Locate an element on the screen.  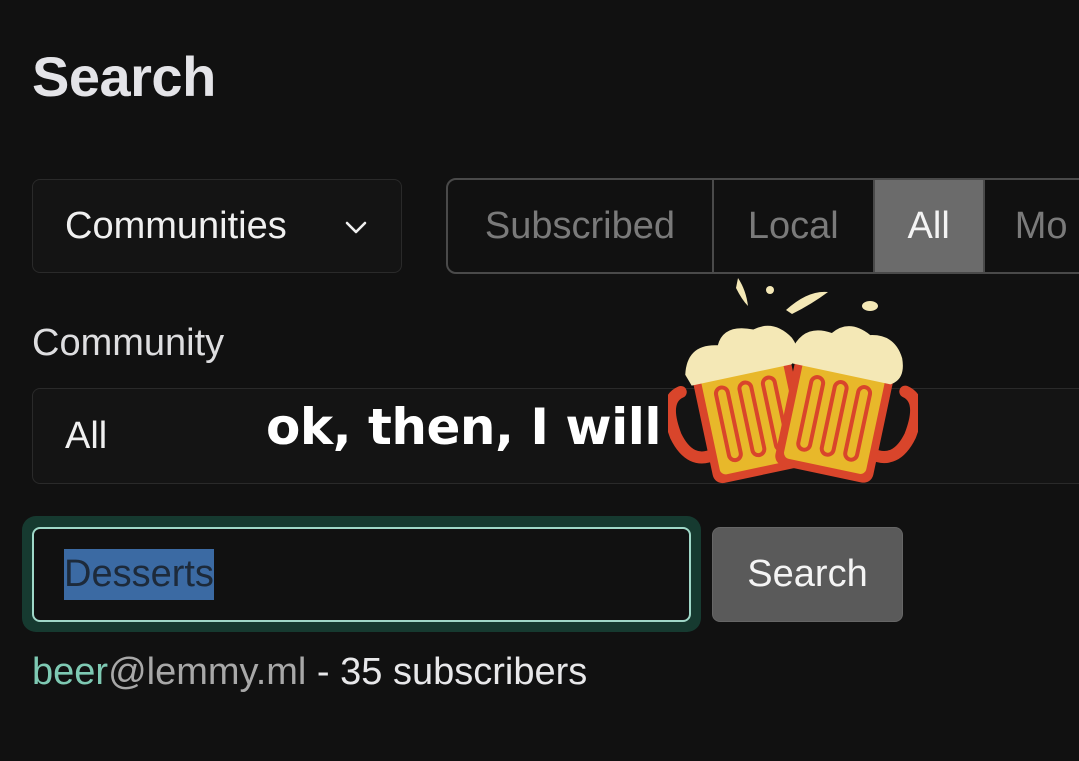
search-input-value: Desserts is located at coordinates (139, 574).